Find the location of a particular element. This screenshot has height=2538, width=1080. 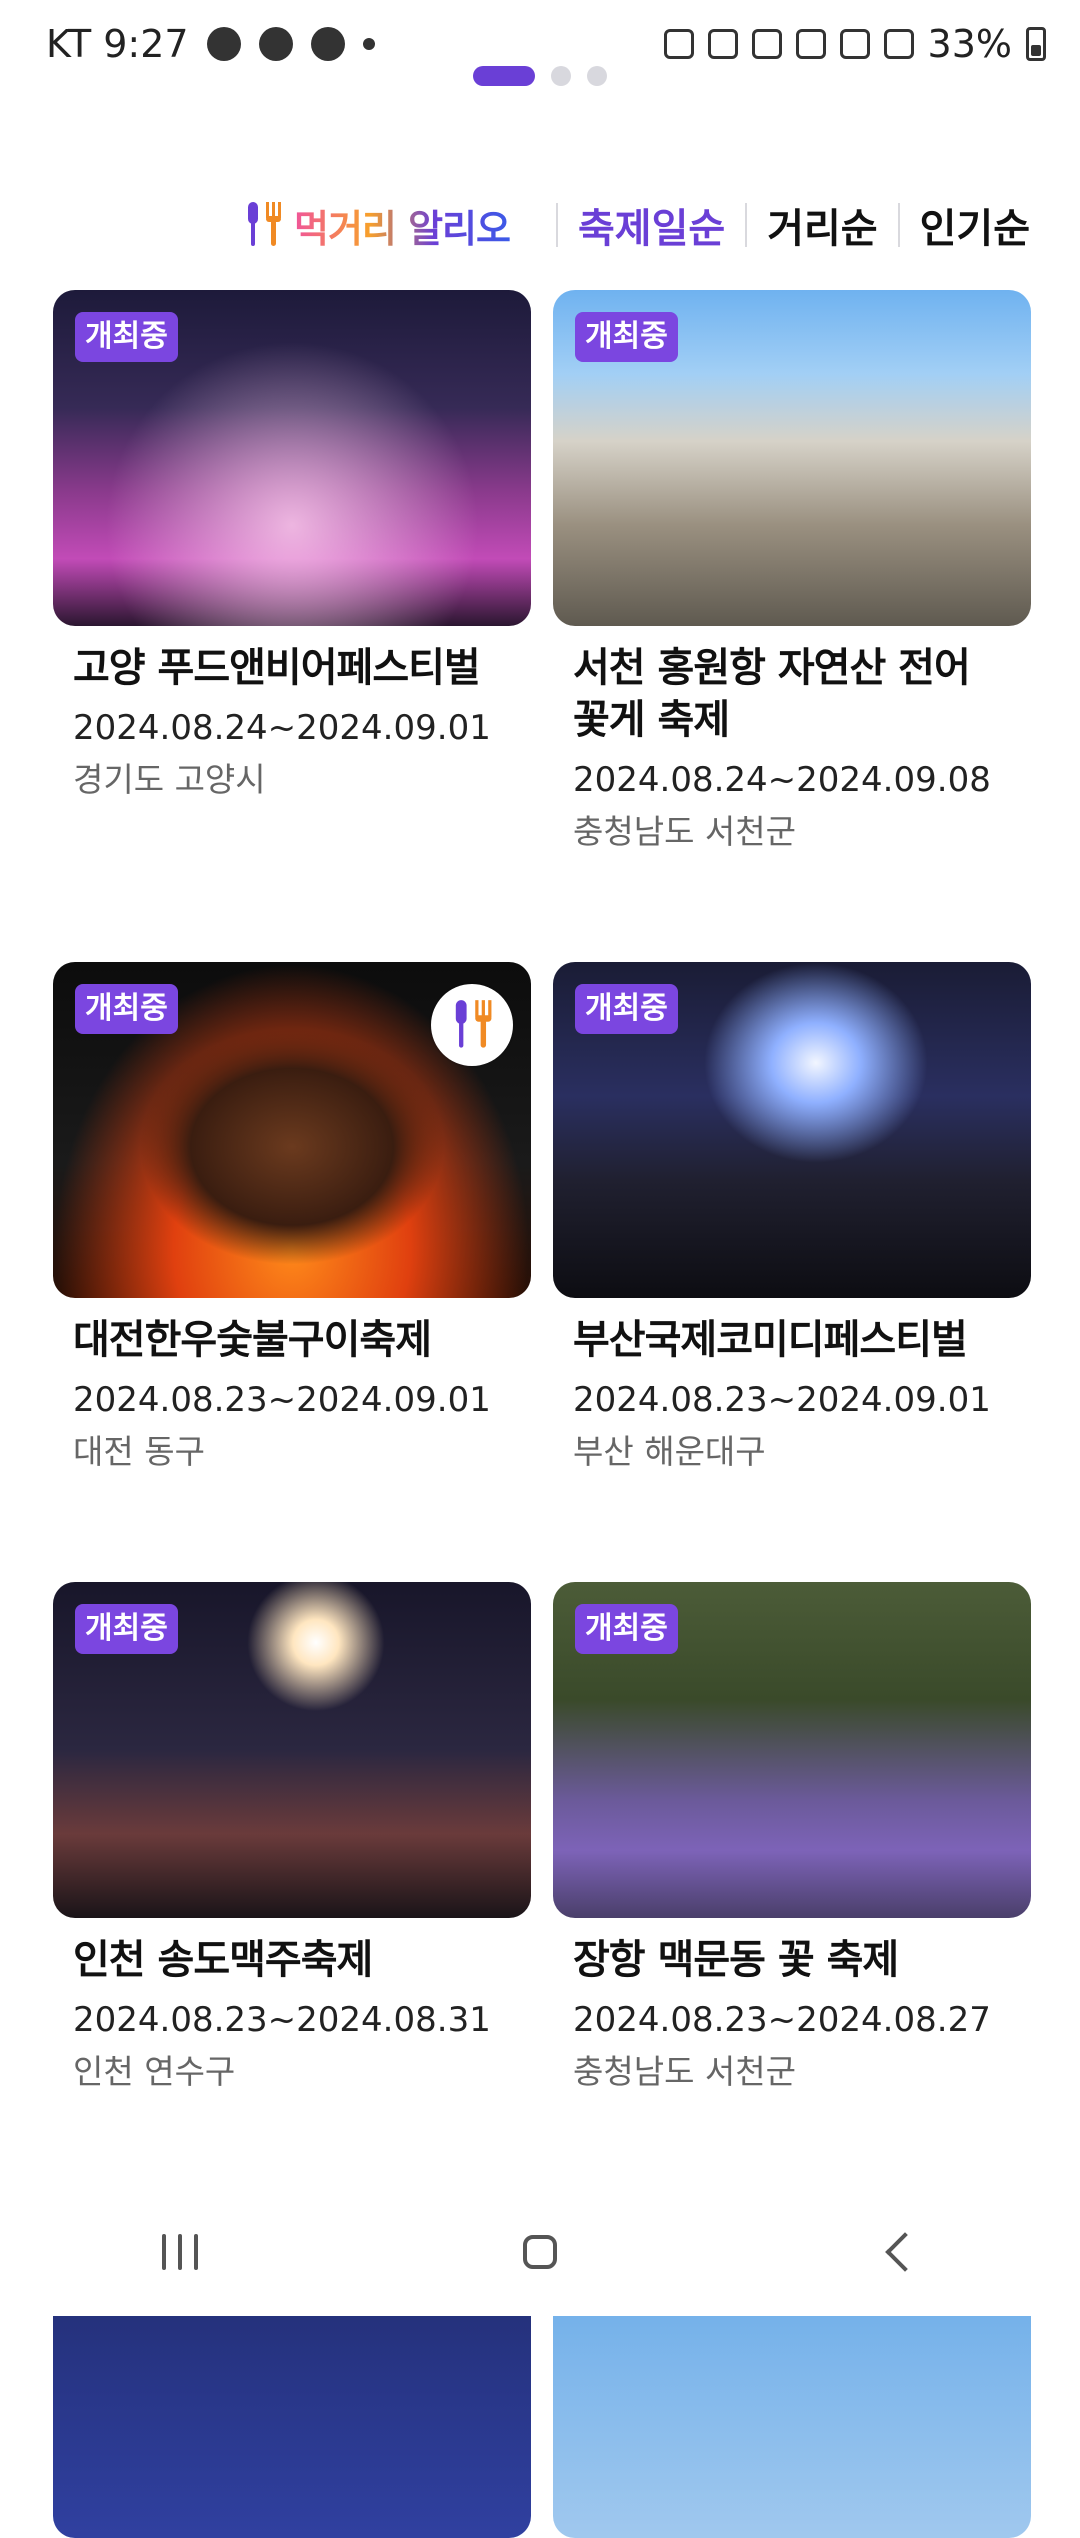

food-festival-icon is located at coordinates (472, 1025).